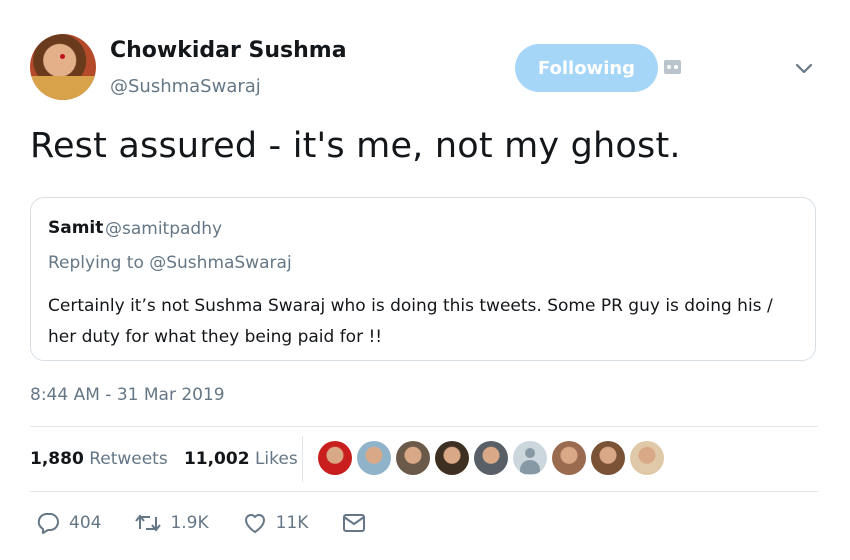  I want to click on author-handle: @SushmaSwaraj, so click(185, 86).